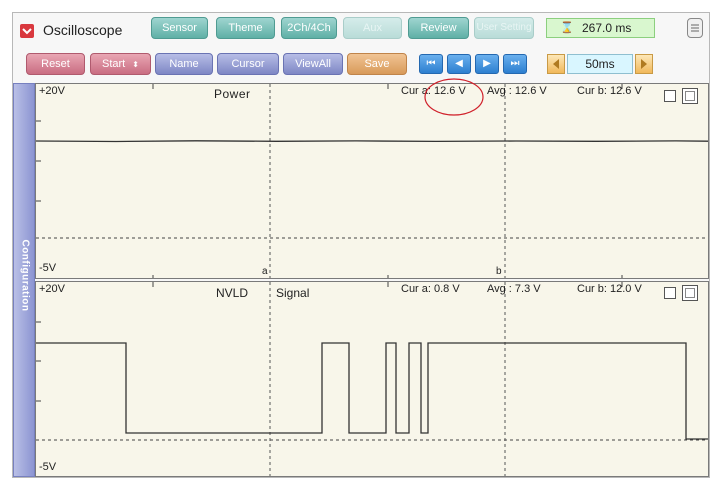  What do you see at coordinates (670, 96) in the screenshot?
I see `channel1-checkbox` at bounding box center [670, 96].